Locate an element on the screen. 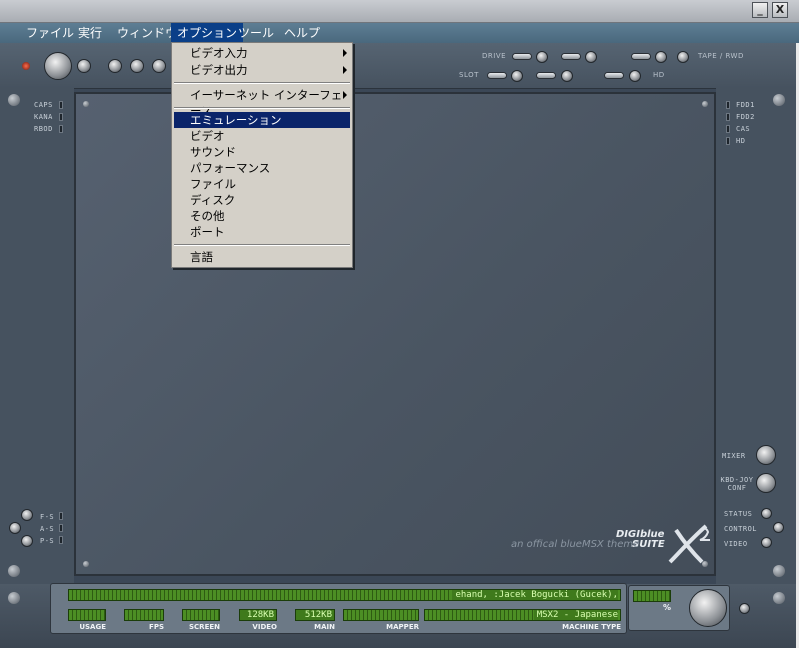 Image resolution: width=799 pixels, height=648 pixels. rbod-led is located at coordinates (61, 129).